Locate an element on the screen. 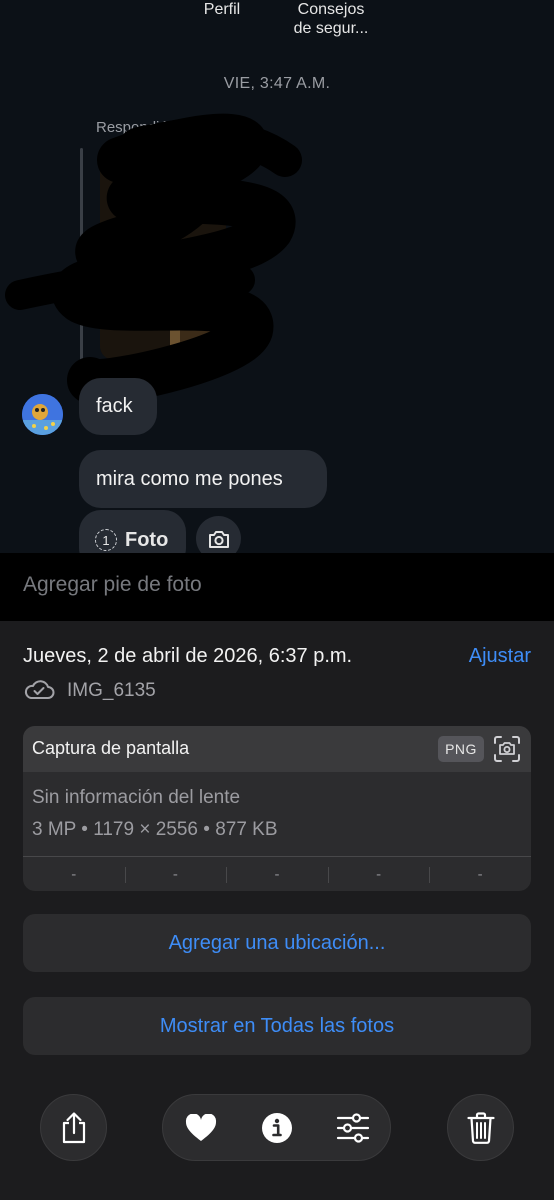 This screenshot has height=1200, width=554. adjust-date-button: Ajustar is located at coordinates (500, 656).